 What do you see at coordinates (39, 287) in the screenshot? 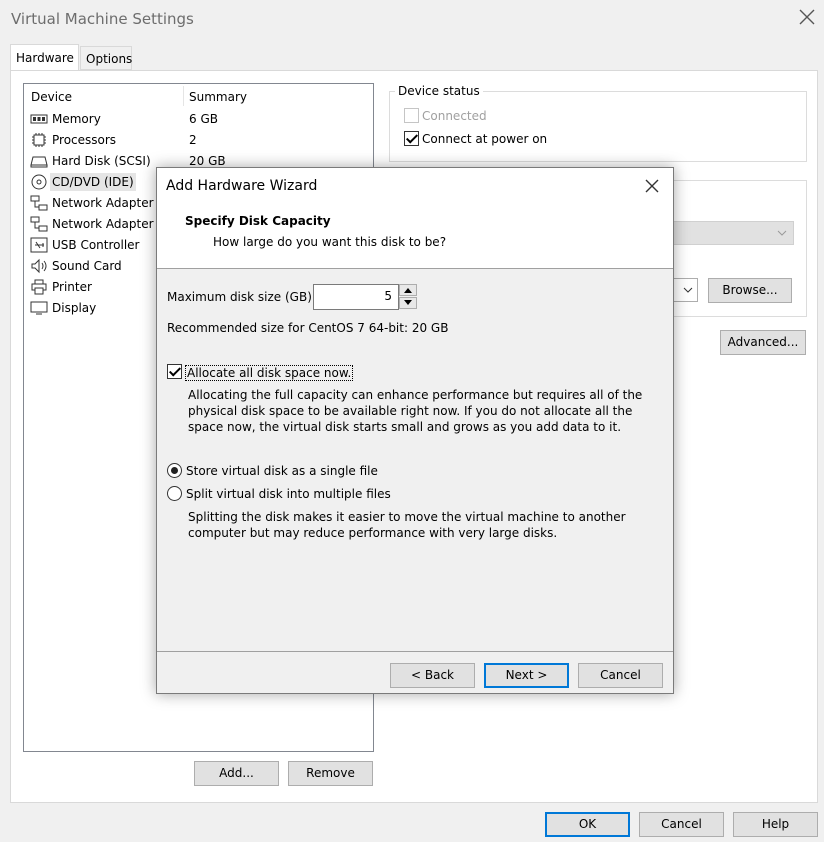
I see `printer-icon` at bounding box center [39, 287].